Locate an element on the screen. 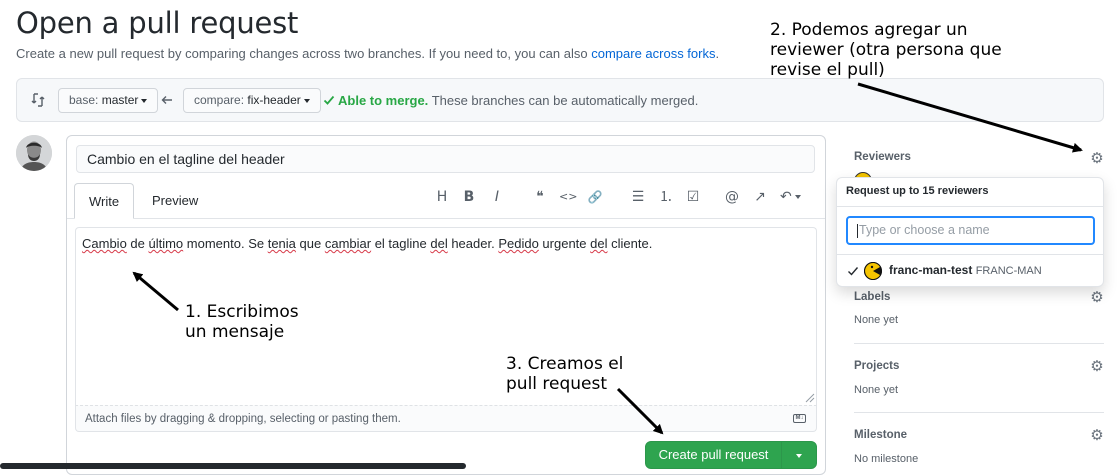  arrow-to-reviewers-gear is located at coordinates (970, 117).